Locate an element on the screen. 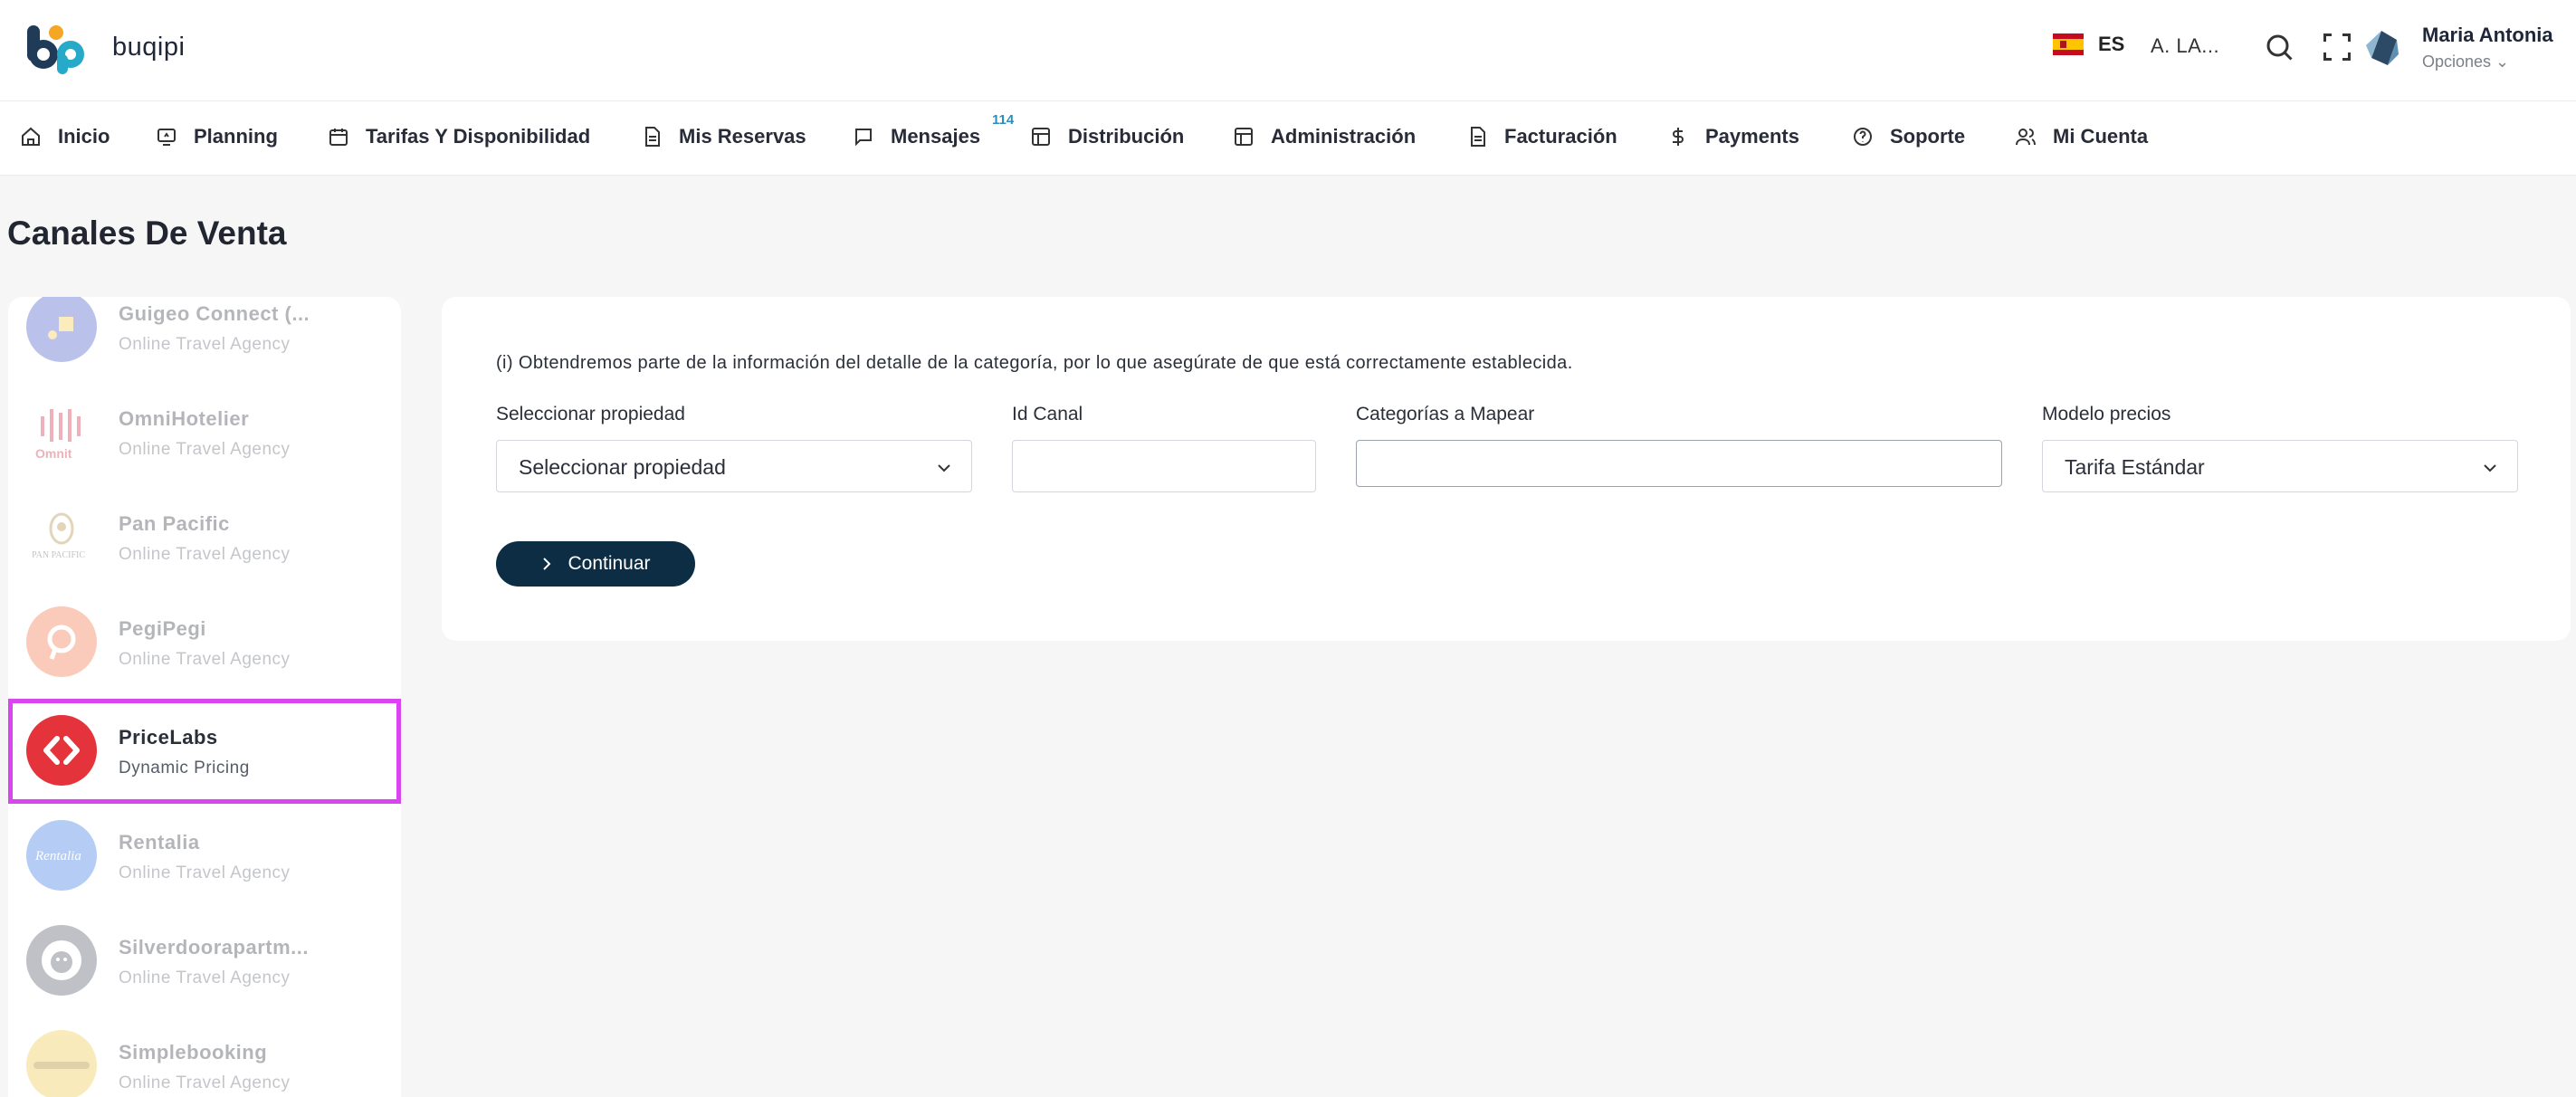 This screenshot has height=1097, width=2576. nav-item-planning: Planning is located at coordinates (217, 136).